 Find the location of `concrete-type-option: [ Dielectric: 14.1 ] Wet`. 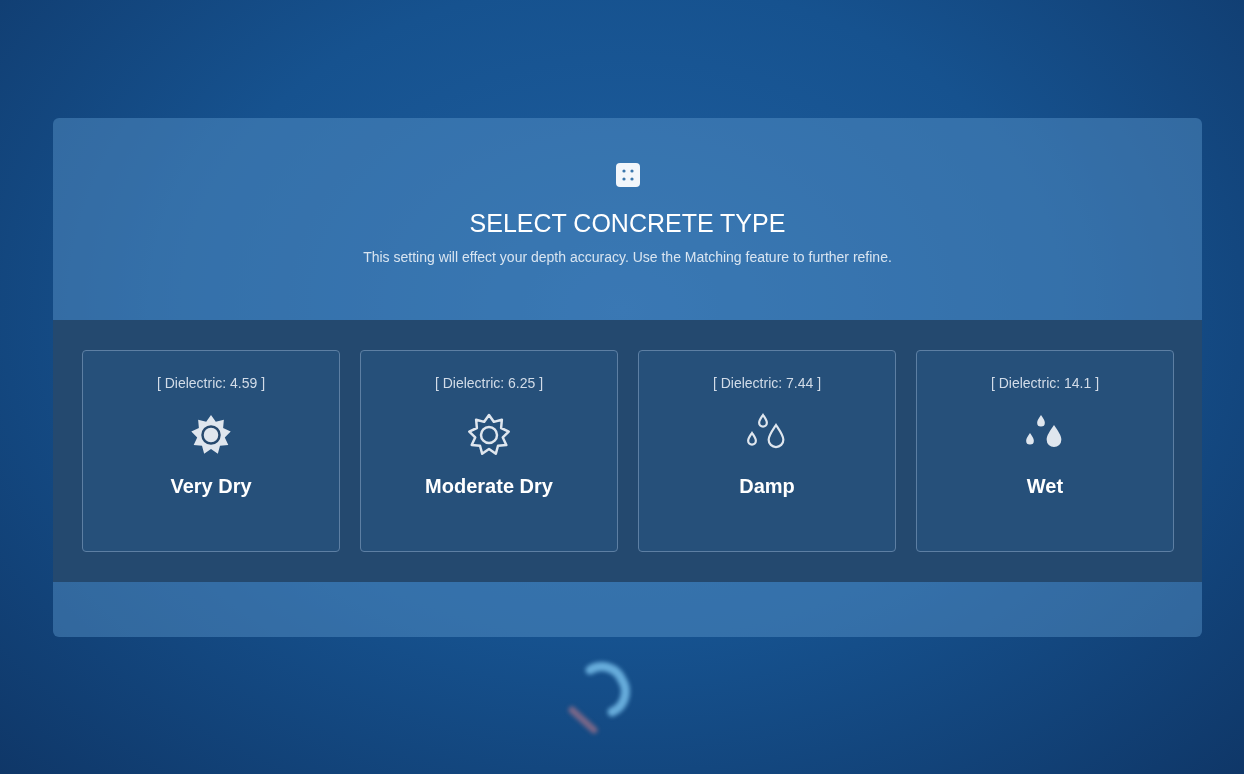

concrete-type-option: [ Dielectric: 14.1 ] Wet is located at coordinates (1045, 451).